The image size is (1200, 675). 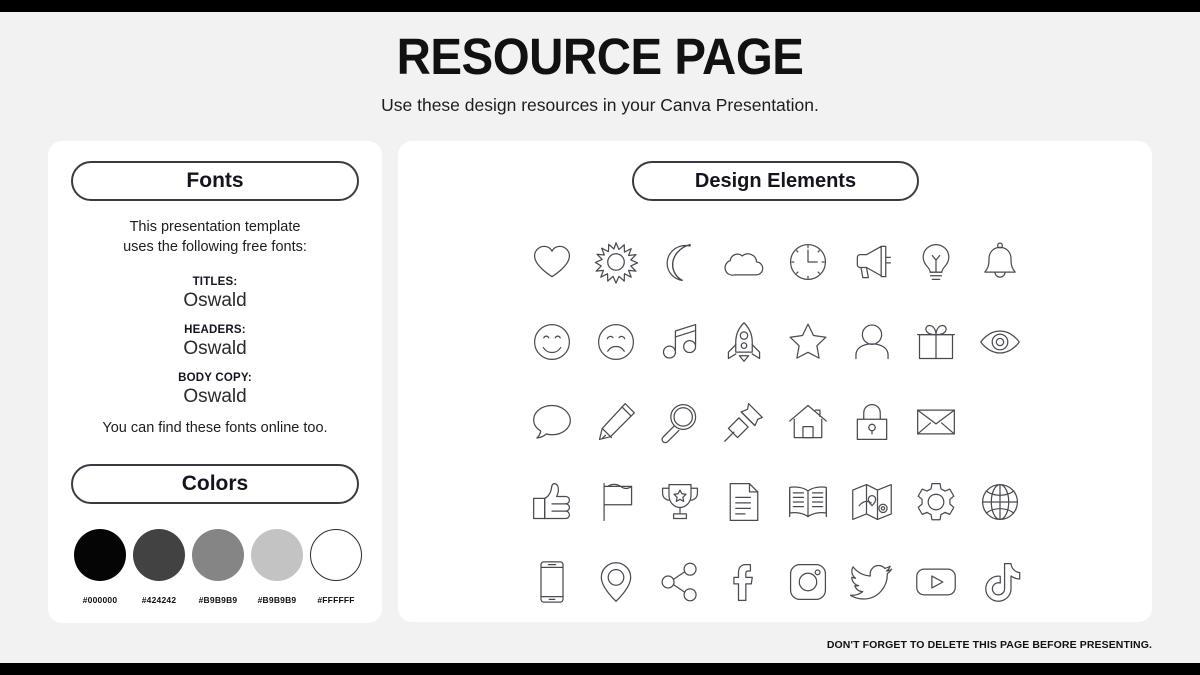 I want to click on fonts-section-heading: Fonts, so click(x=215, y=181).